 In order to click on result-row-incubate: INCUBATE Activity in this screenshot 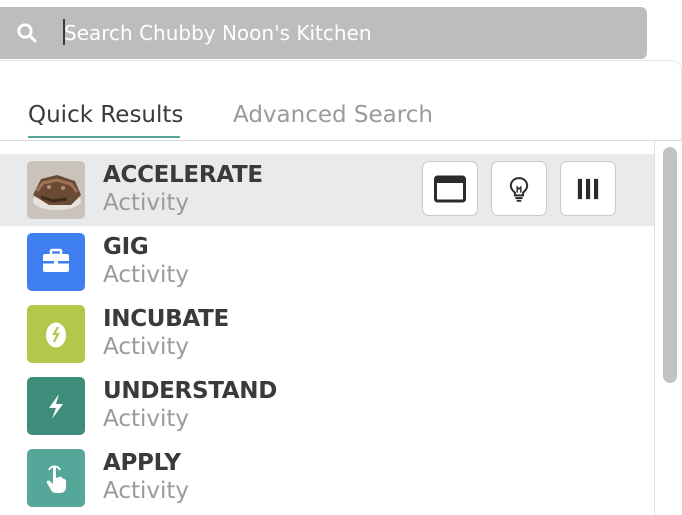, I will do `click(327, 334)`.